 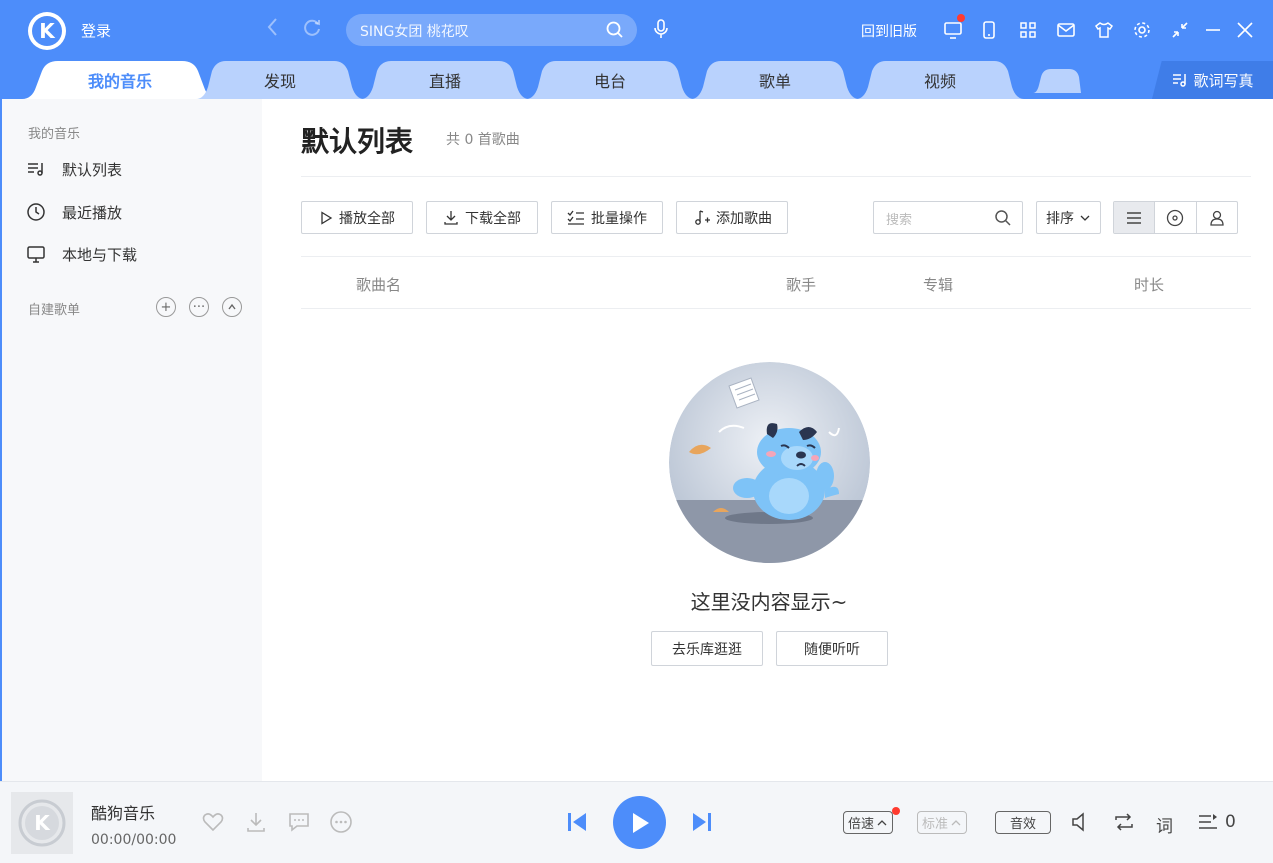 I want to click on kugou-logo: K, so click(x=47, y=31).